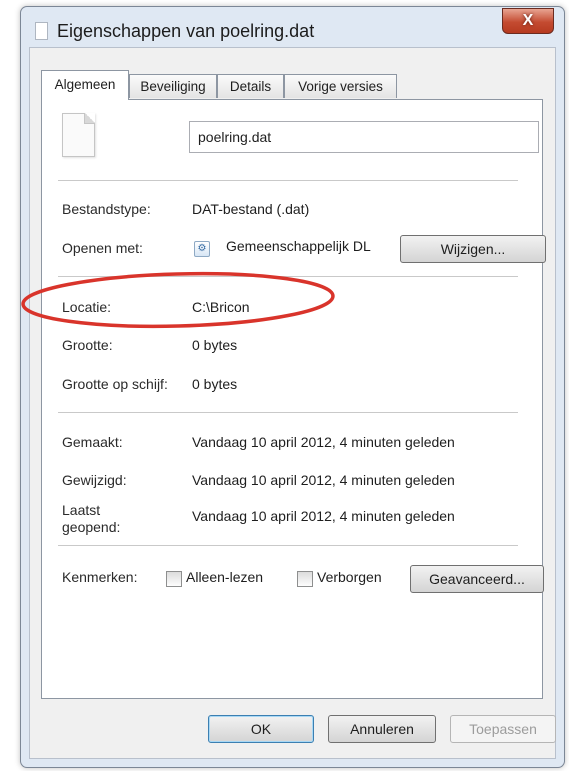 Image resolution: width=569 pixels, height=771 pixels. Describe the element at coordinates (251, 209) in the screenshot. I see `file-type-value: DAT-bestand (.dat)` at that location.